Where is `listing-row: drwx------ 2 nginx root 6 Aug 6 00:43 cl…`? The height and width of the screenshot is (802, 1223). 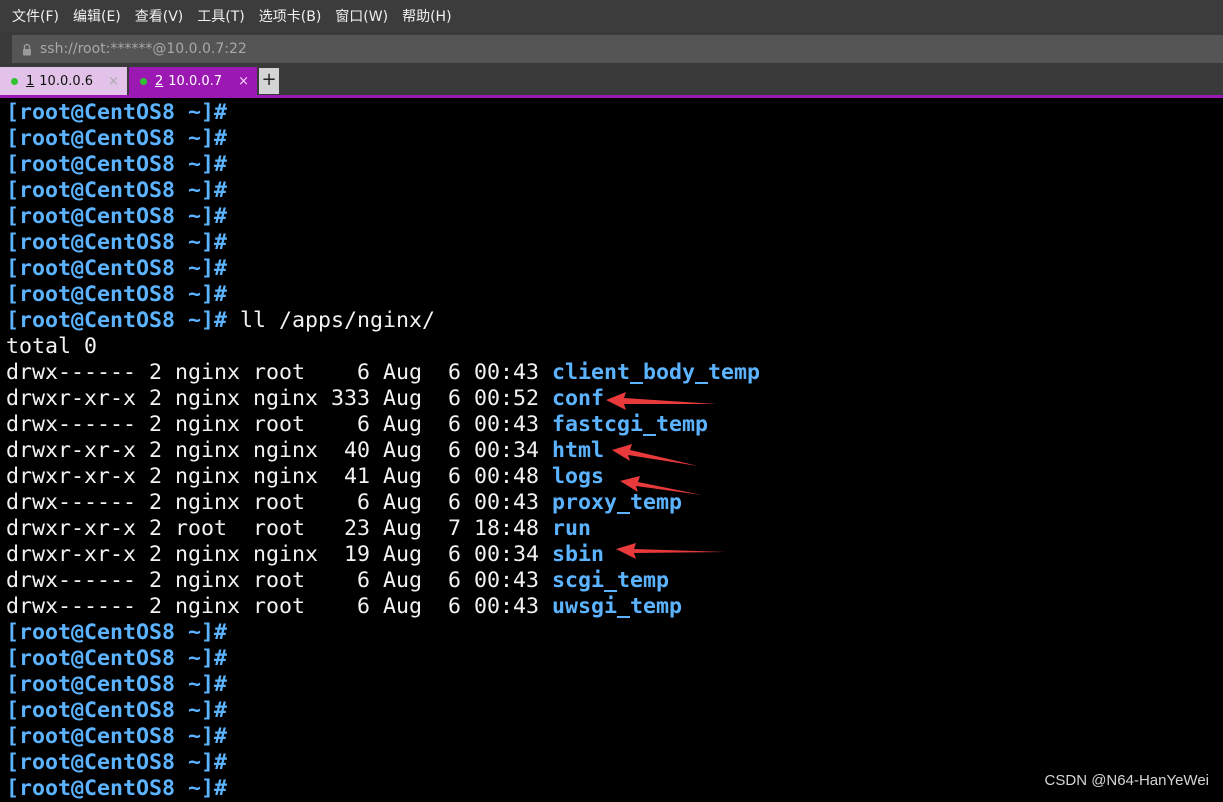 listing-row: drwx------ 2 nginx root 6 Aug 6 00:43 cl… is located at coordinates (611, 373).